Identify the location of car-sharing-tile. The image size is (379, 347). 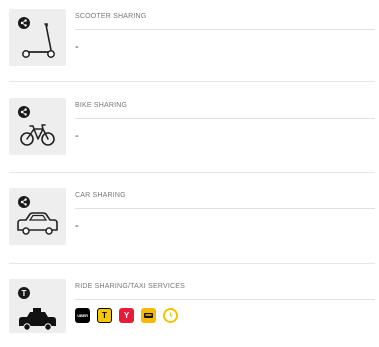
(37, 216).